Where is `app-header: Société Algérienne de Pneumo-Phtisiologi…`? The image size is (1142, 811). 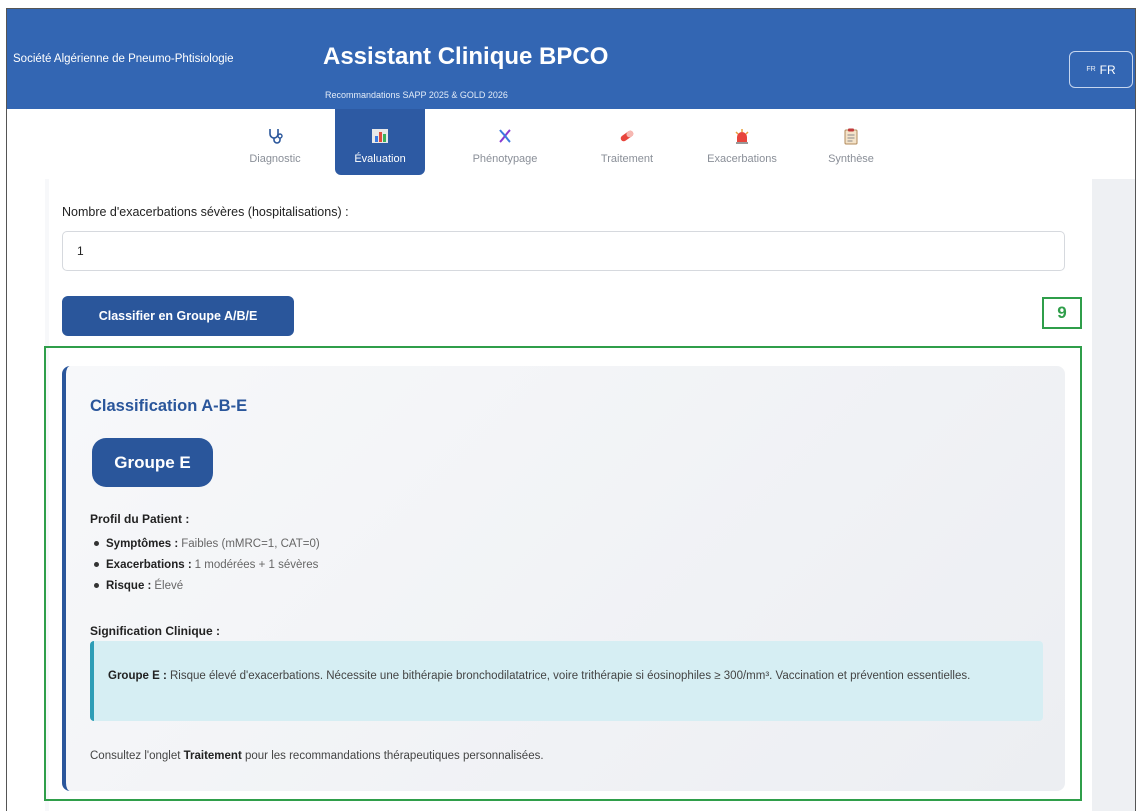
app-header: Société Algérienne de Pneumo-Phtisiologi… is located at coordinates (571, 59).